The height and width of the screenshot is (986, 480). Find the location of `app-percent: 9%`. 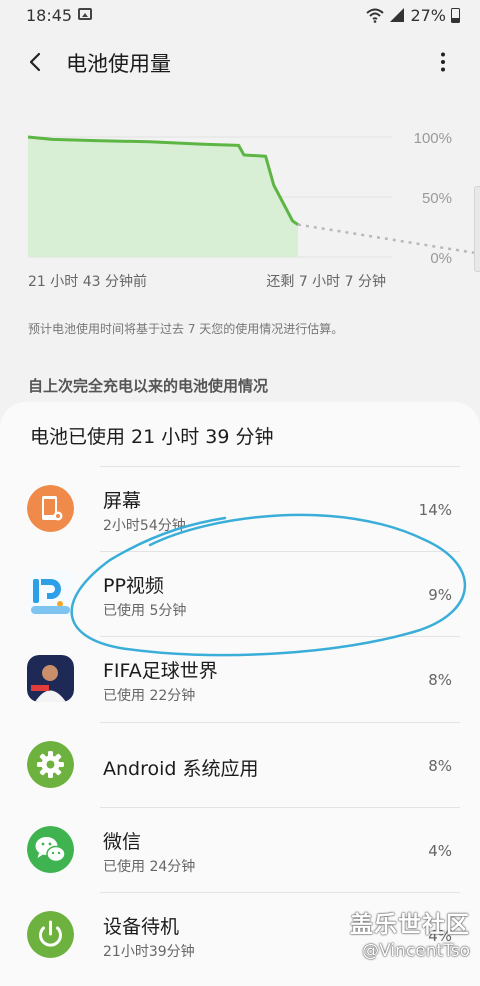

app-percent: 9% is located at coordinates (440, 595).